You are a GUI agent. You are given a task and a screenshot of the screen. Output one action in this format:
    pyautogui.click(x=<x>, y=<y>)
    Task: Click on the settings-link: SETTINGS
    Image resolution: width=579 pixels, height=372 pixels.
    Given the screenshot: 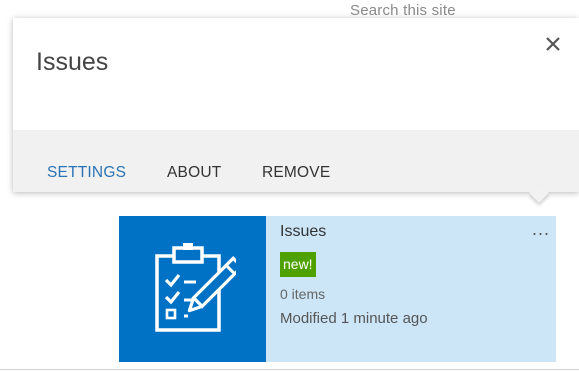 What is the action you would take?
    pyautogui.click(x=86, y=173)
    